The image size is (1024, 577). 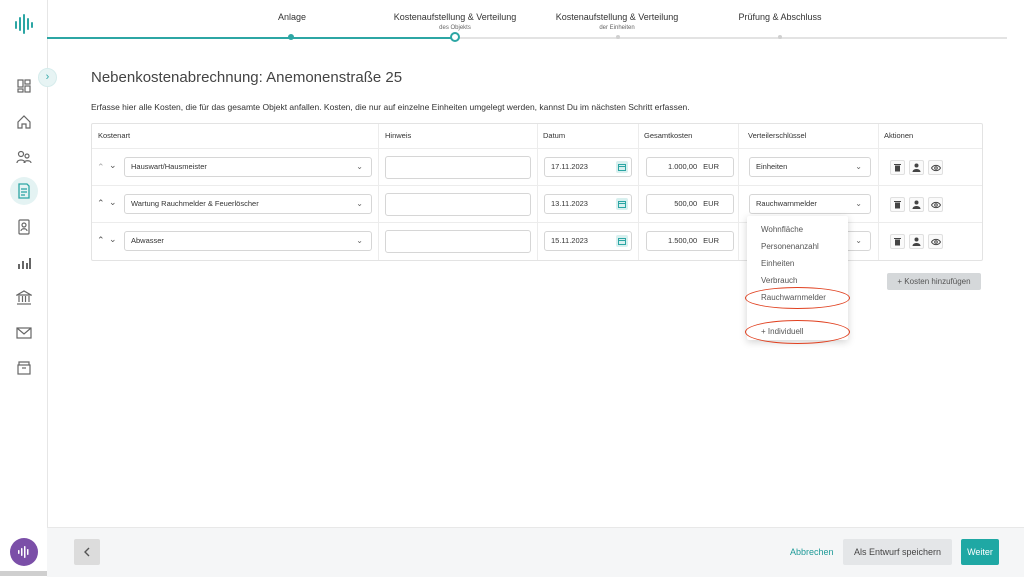 What do you see at coordinates (247, 77) in the screenshot?
I see `page-title: Nebenkostenabrechnung: Anemonenstraße 25` at bounding box center [247, 77].